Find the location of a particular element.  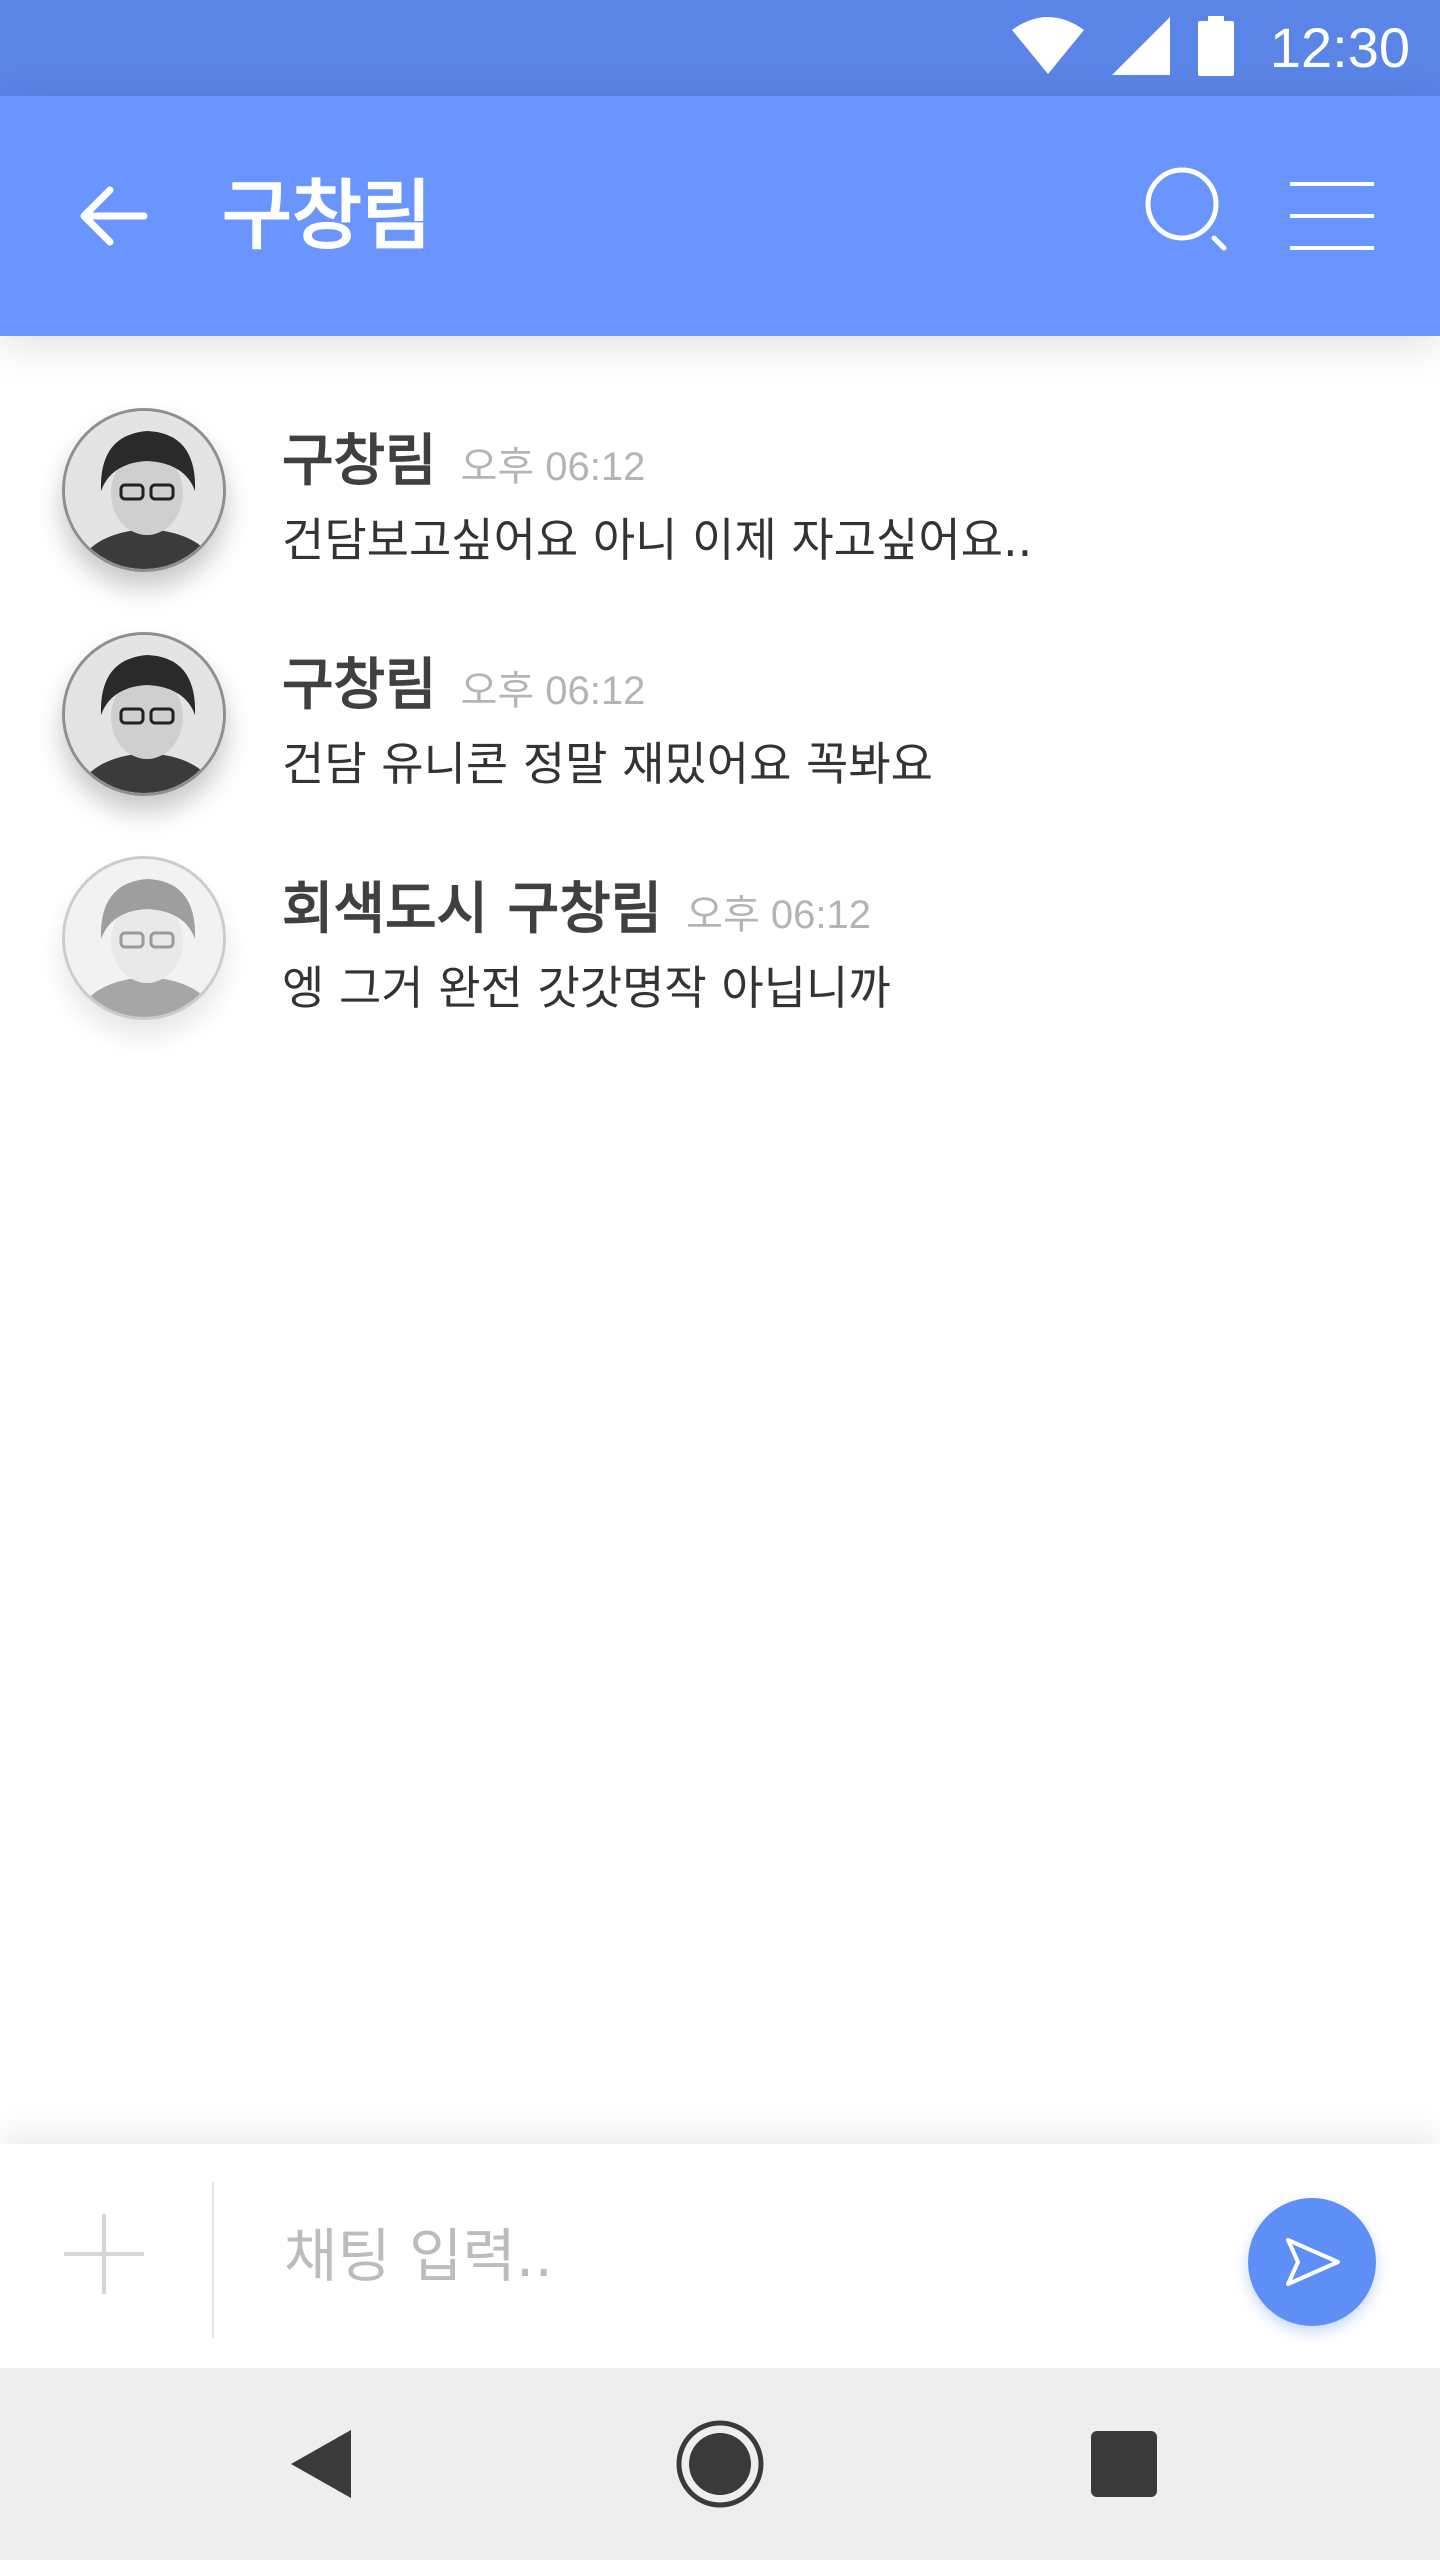

message-header: 회색도시 구창림 오후 06:12 is located at coordinates (576, 904).